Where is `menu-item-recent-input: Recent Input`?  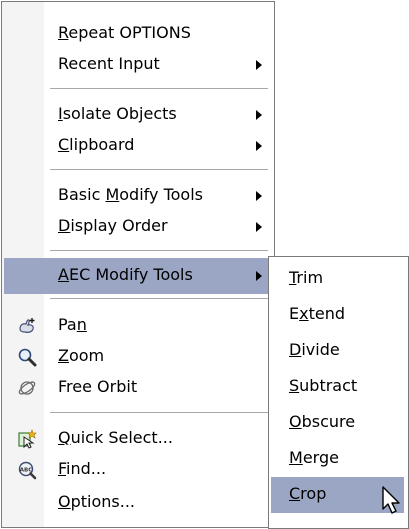
menu-item-recent-input: Recent Input is located at coordinates (138, 65).